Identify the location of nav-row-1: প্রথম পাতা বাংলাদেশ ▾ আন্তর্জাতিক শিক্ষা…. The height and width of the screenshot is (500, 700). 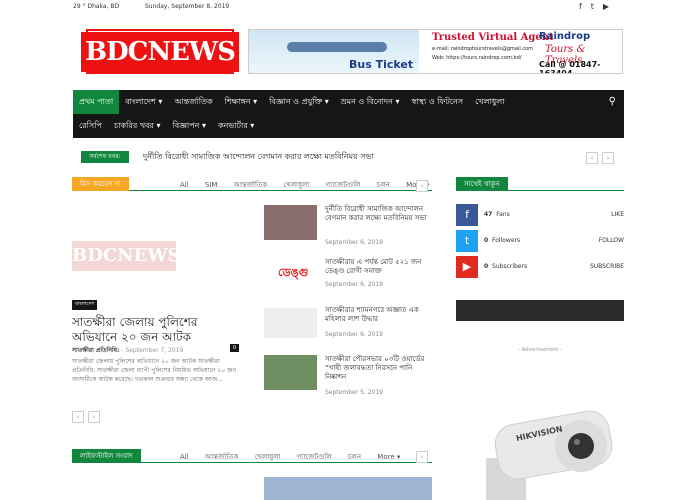
(292, 102).